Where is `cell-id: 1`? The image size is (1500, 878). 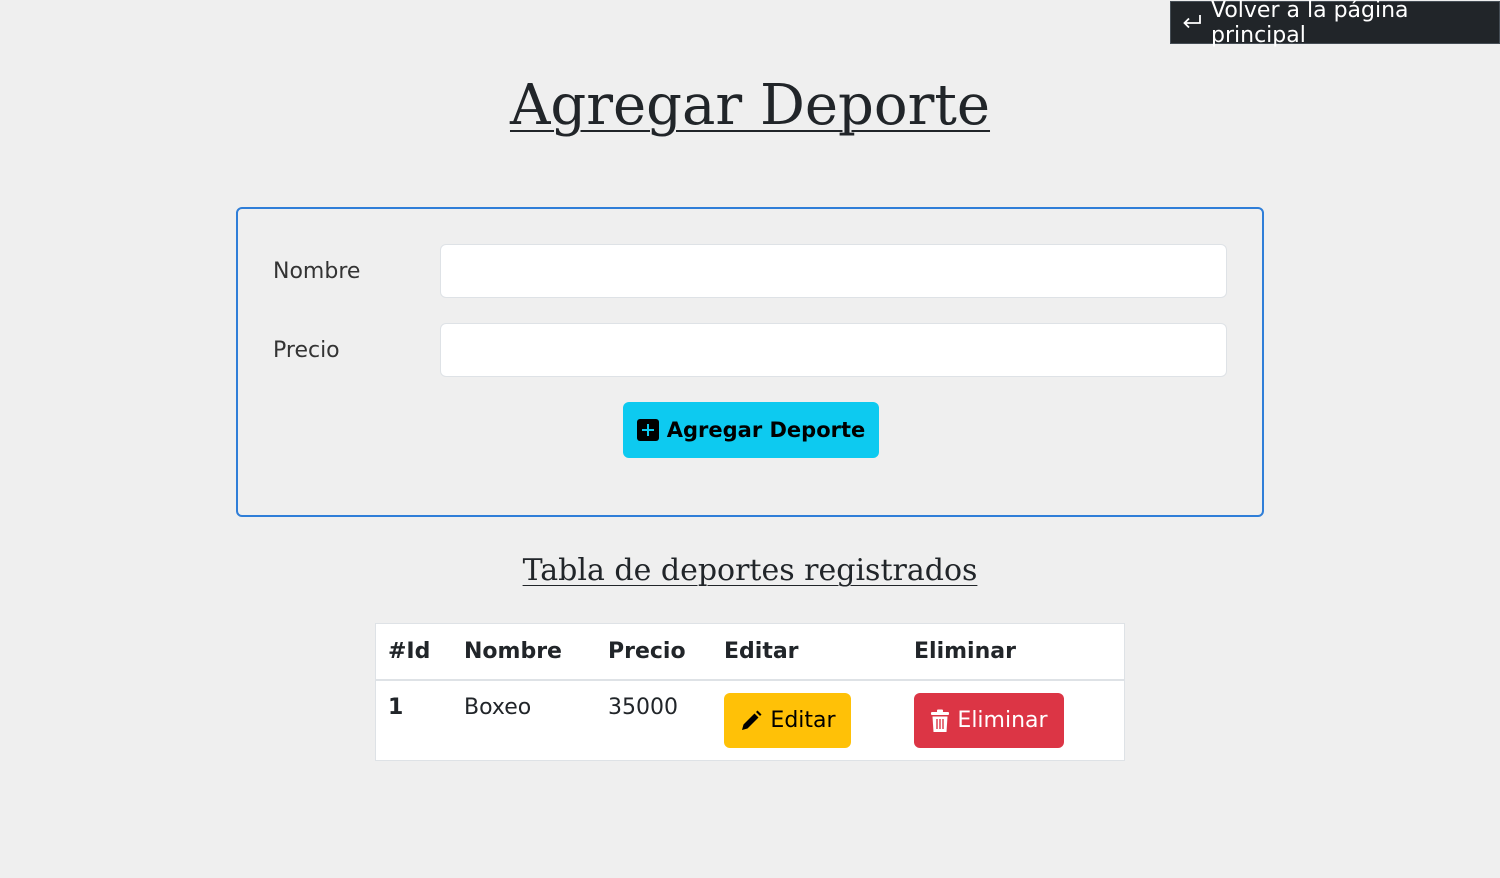
cell-id: 1 is located at coordinates (396, 707).